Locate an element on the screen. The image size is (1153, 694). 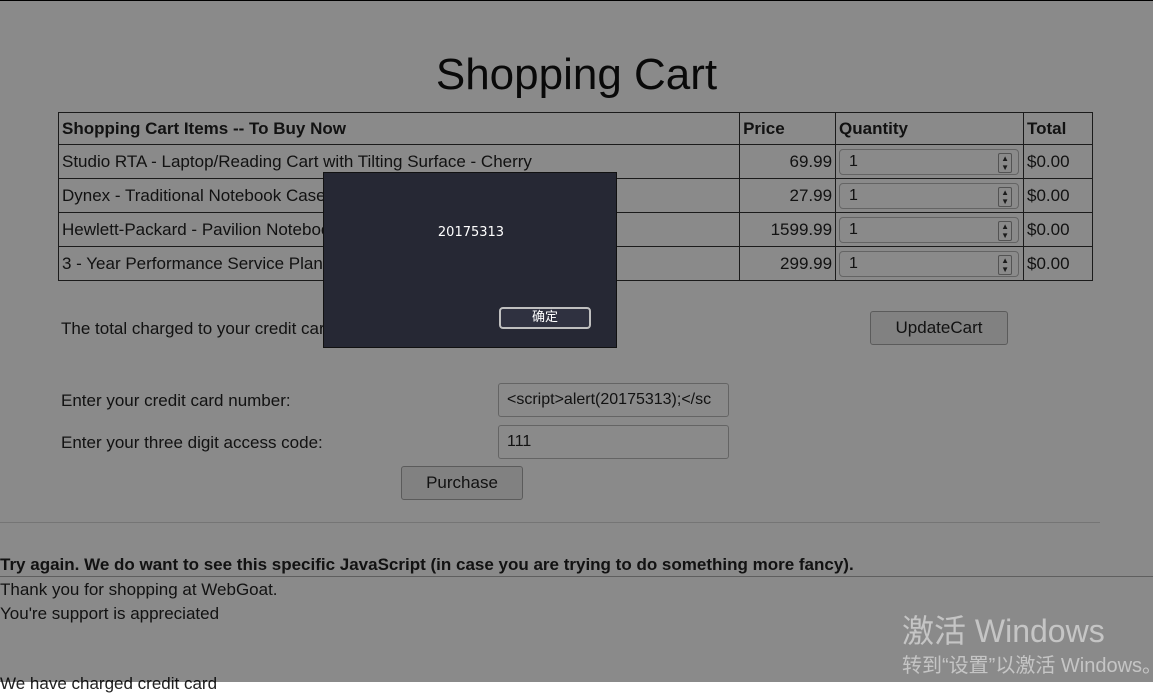
windows-activation-title: 激活 Windows is located at coordinates (1003, 631).